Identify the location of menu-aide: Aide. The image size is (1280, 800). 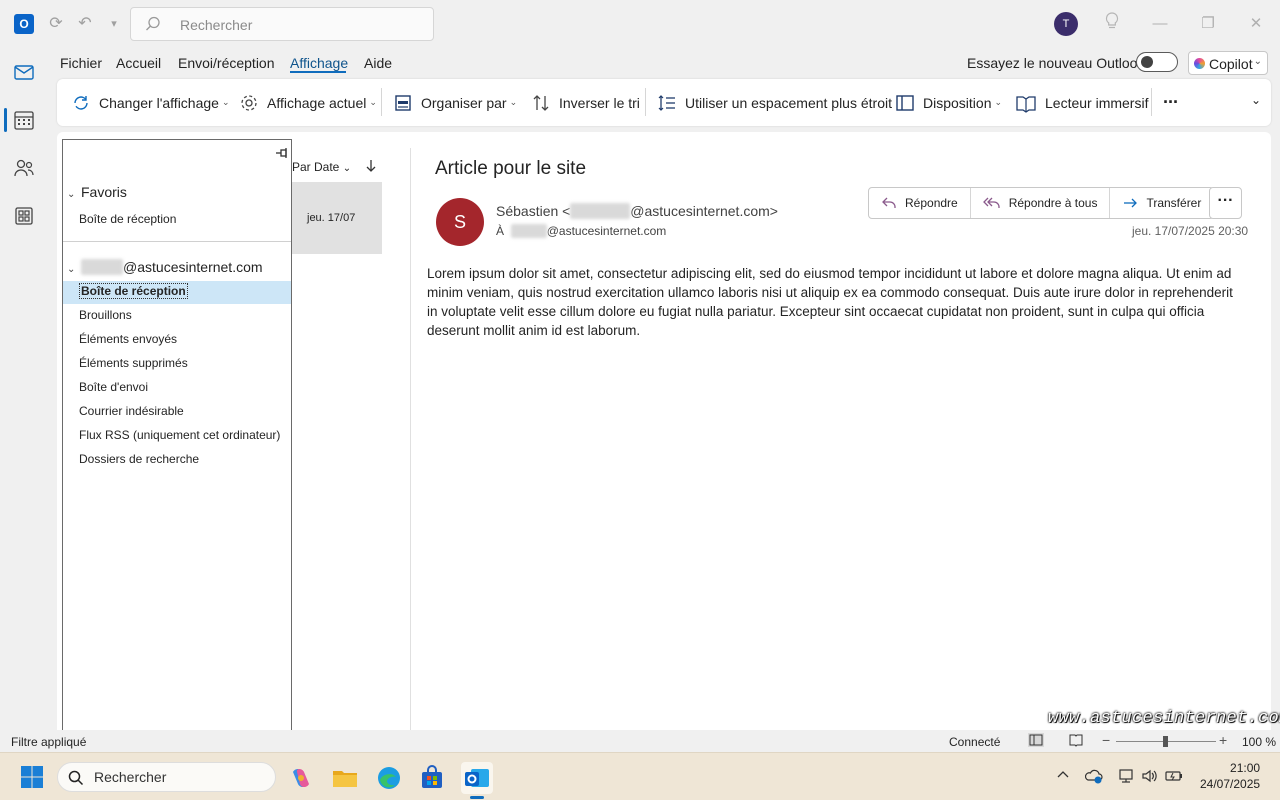
(378, 63).